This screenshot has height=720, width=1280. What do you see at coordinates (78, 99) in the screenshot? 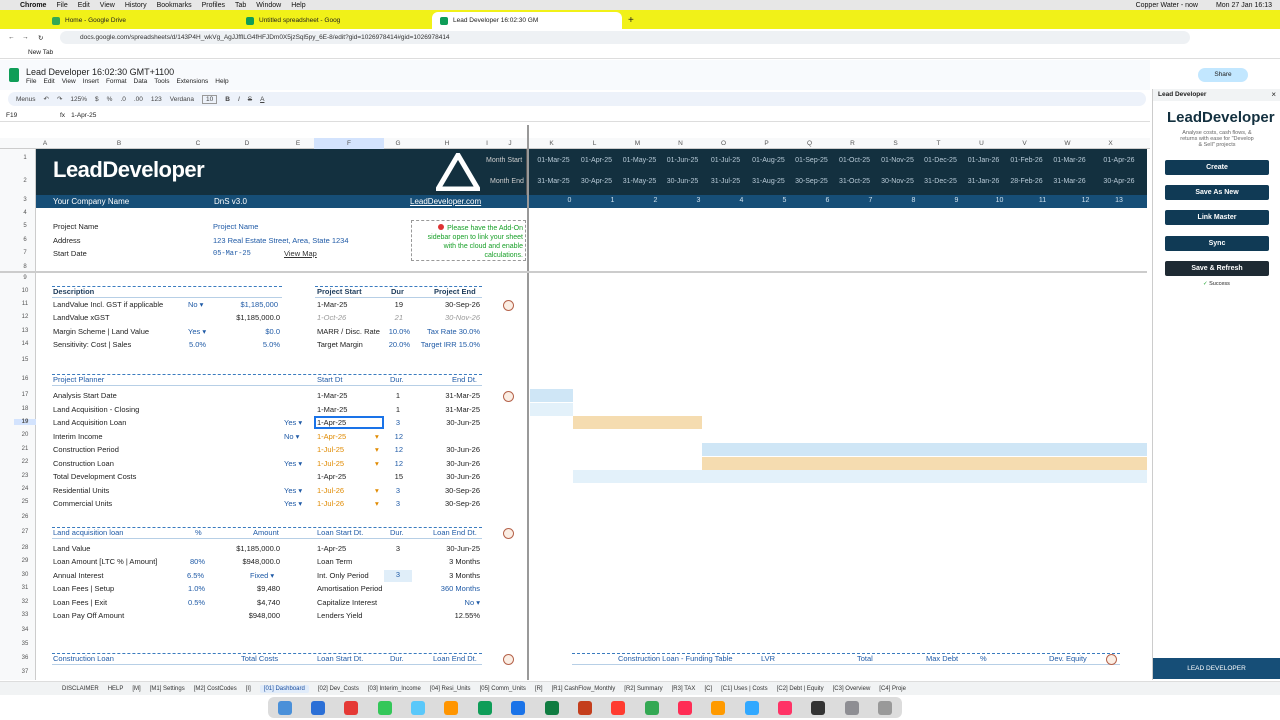
I see `zoom-select: 125%` at bounding box center [78, 99].